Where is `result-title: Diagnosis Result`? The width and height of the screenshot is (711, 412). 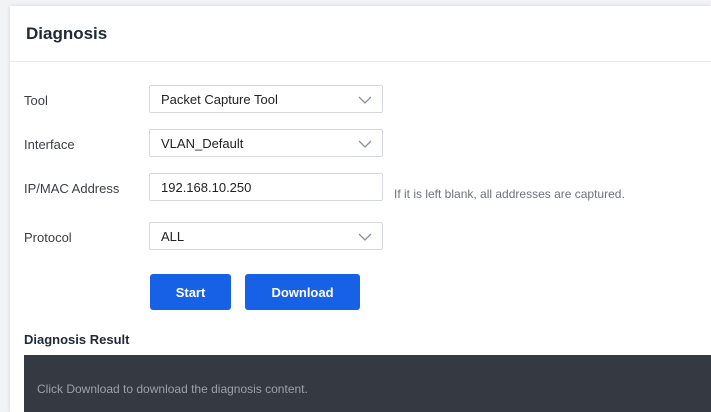
result-title: Diagnosis Result is located at coordinates (77, 339).